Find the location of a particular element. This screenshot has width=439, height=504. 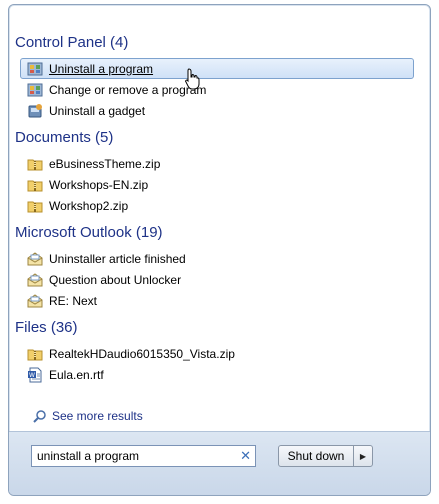

shut-down-label: Shut down is located at coordinates (316, 456).